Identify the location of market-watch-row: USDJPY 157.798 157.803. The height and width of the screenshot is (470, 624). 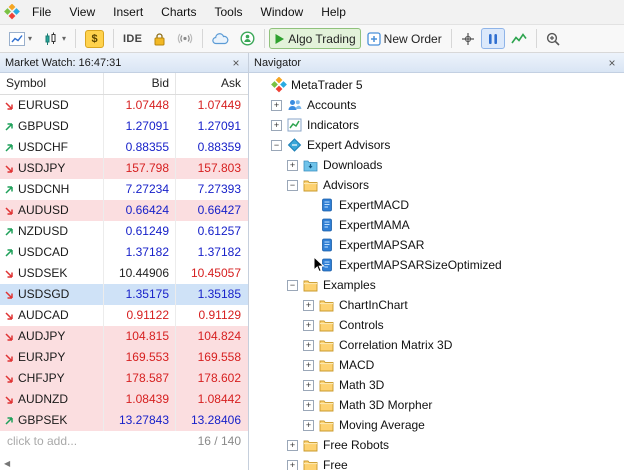
(124, 168).